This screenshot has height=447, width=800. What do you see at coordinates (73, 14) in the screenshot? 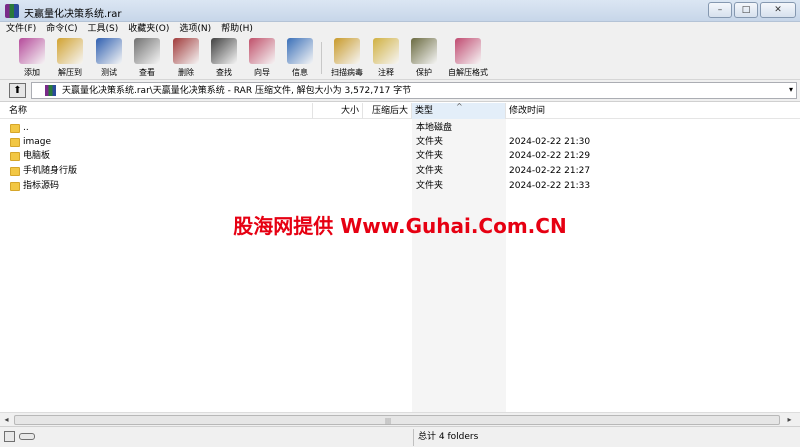
I see `window-title: 天赢量化决策系统.rar` at bounding box center [73, 14].